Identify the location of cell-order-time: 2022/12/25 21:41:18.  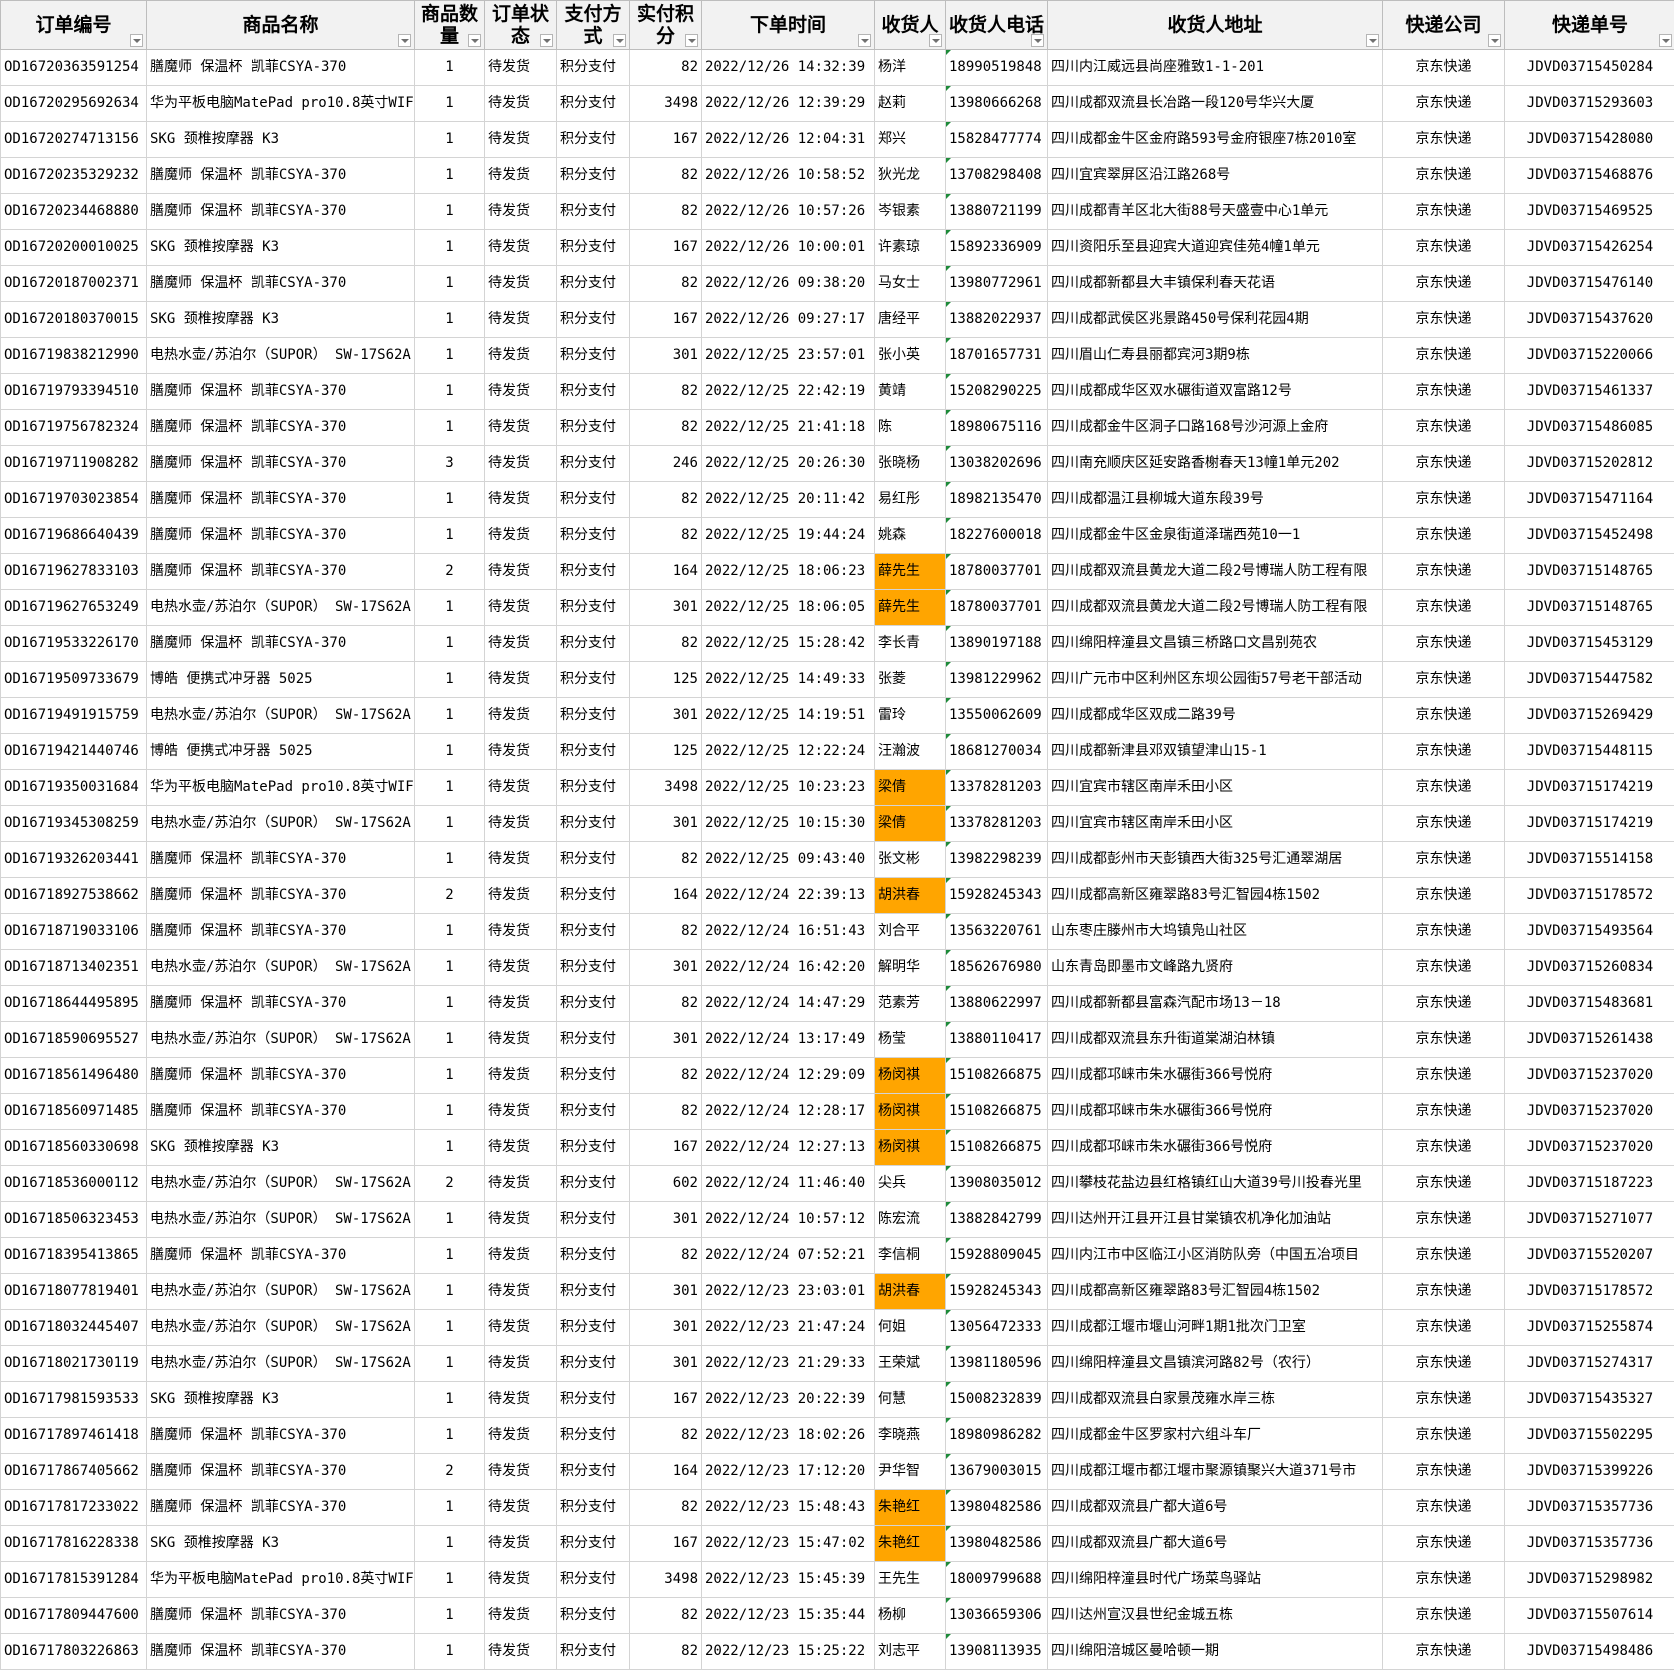
(788, 427).